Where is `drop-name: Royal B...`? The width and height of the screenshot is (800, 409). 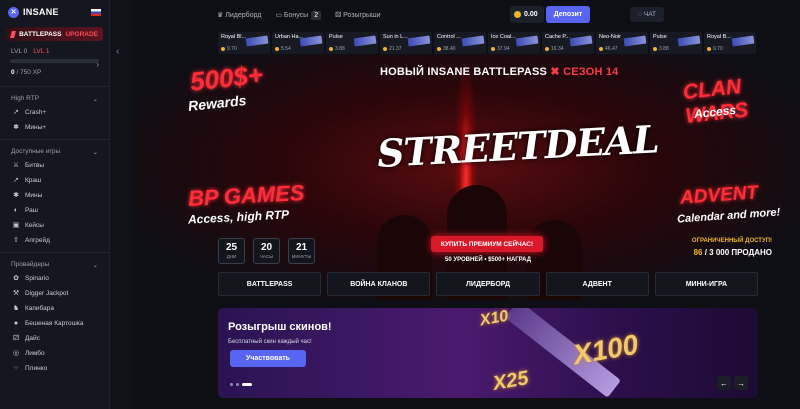
drop-name: Royal B... is located at coordinates (719, 37).